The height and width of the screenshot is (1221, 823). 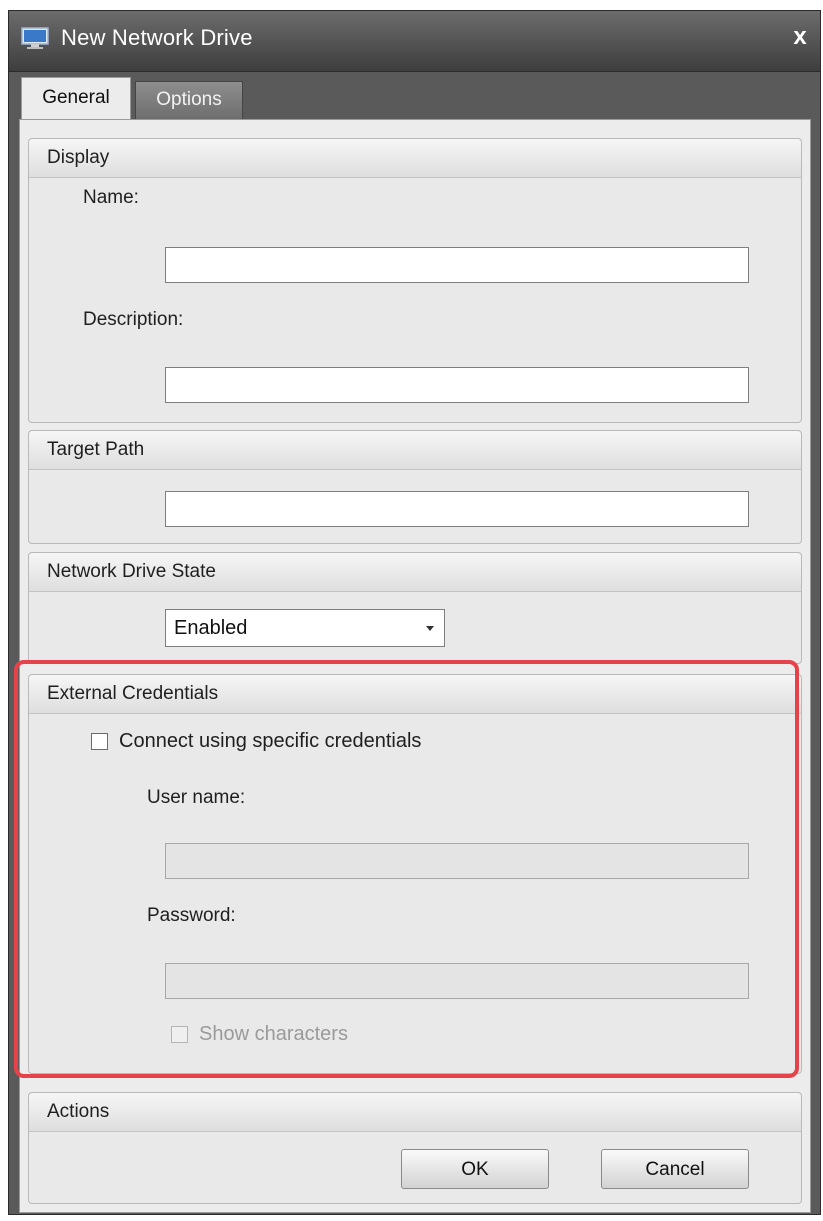 I want to click on target-path-header: Target Path, so click(x=415, y=450).